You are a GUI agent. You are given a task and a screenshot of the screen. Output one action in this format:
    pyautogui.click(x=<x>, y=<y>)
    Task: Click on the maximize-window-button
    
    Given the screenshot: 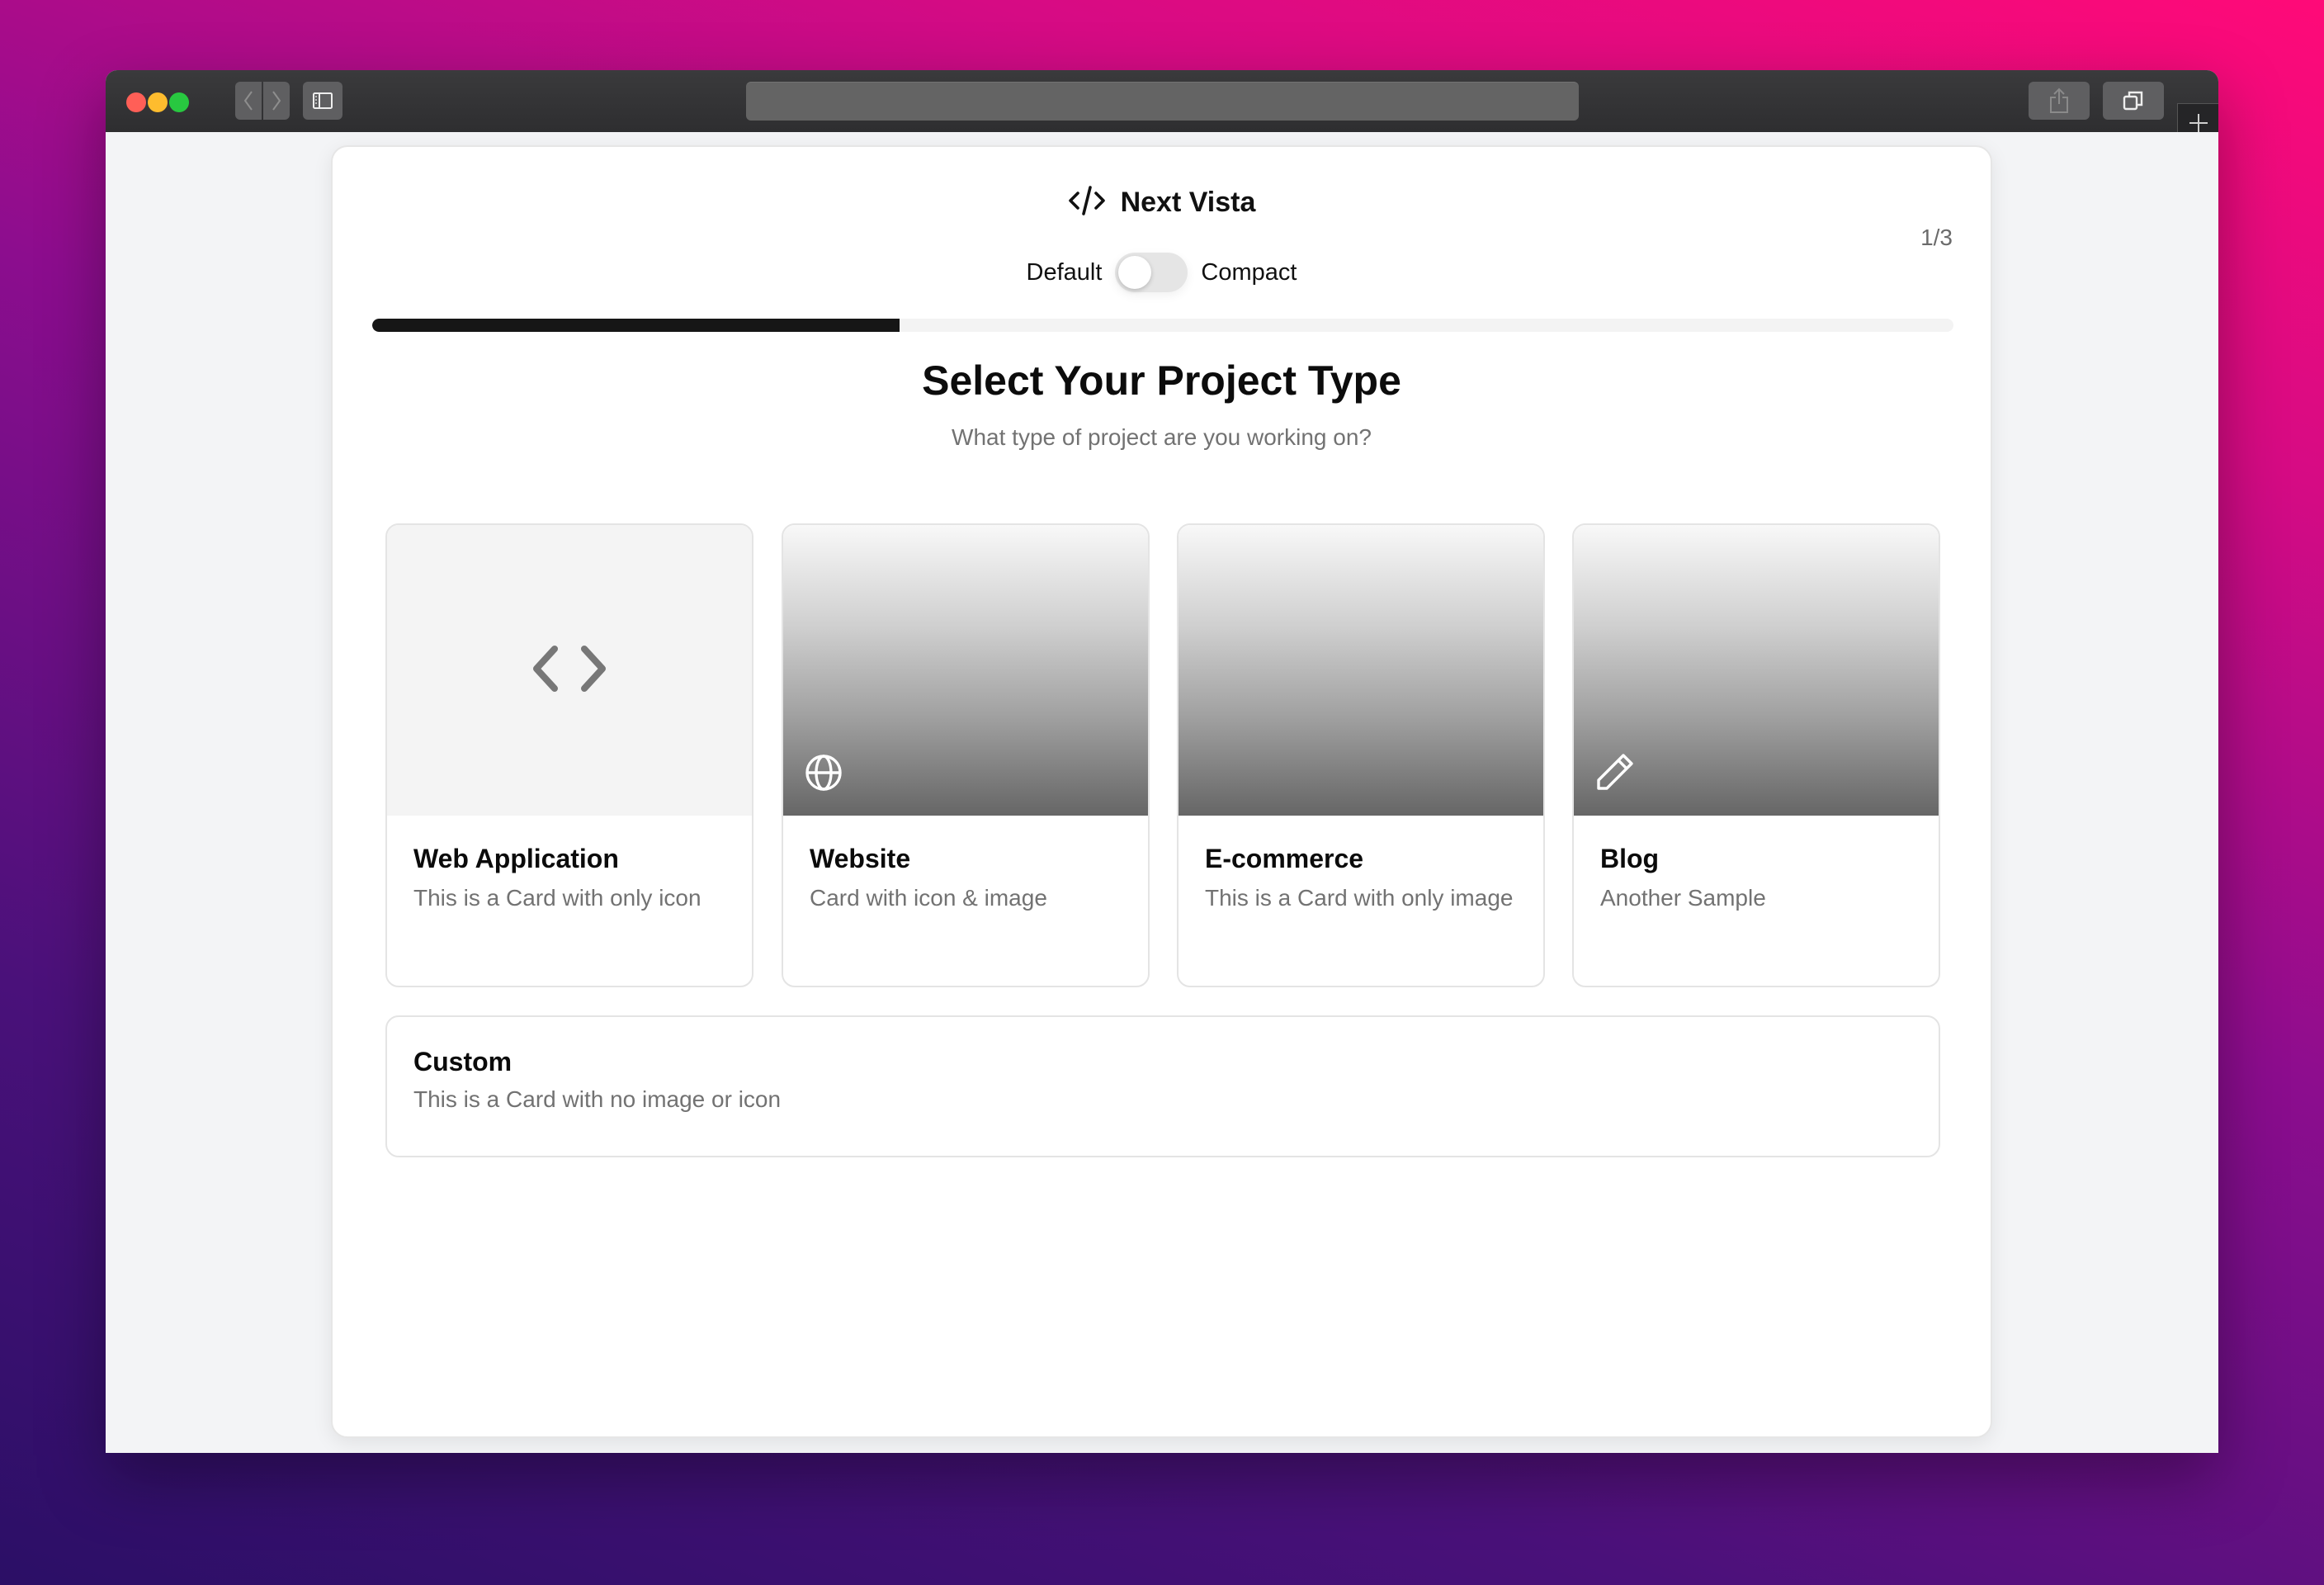 What is the action you would take?
    pyautogui.click(x=179, y=102)
    